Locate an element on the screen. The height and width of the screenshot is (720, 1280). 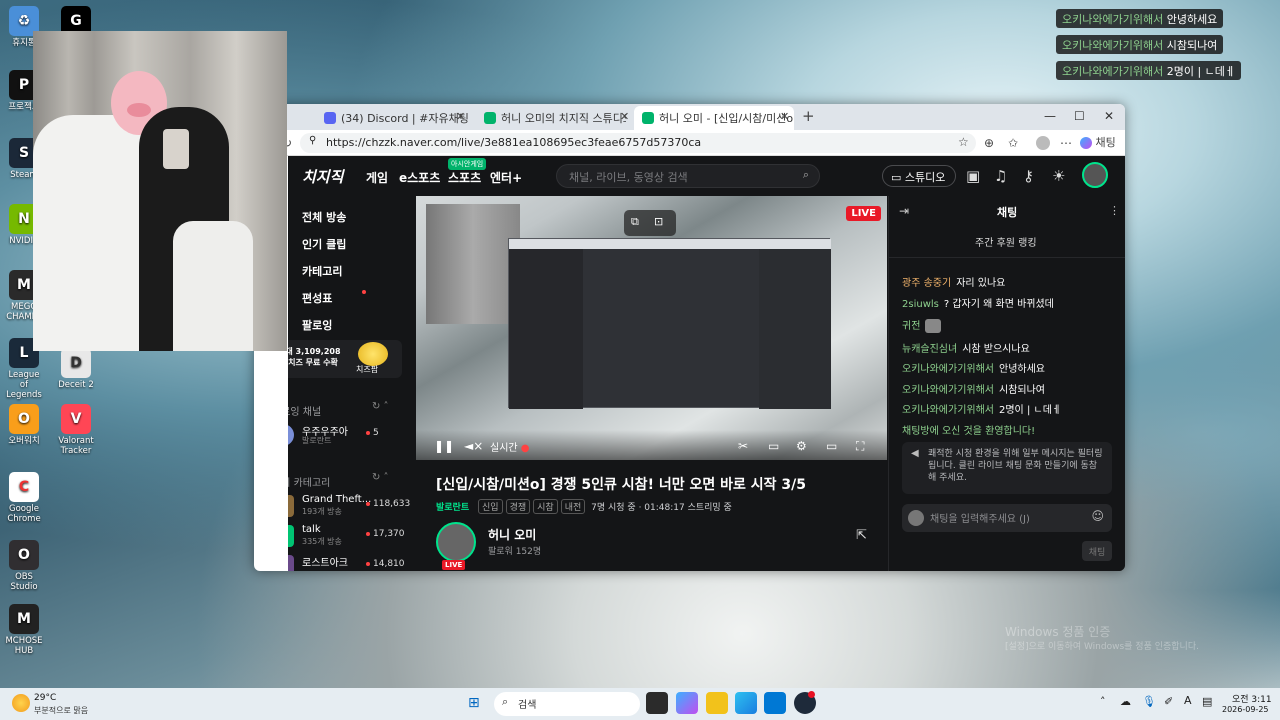
search-icon: ⌕ is located at coordinates (806, 175).